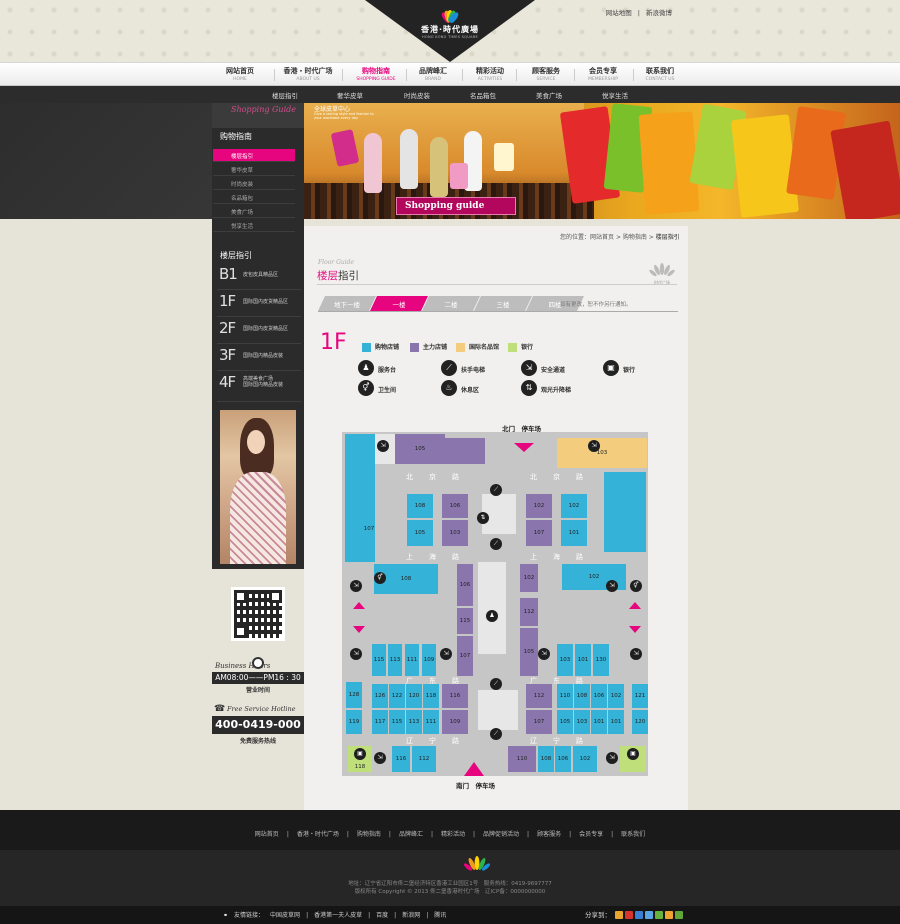 This screenshot has height=924, width=900. Describe the element at coordinates (397, 696) in the screenshot. I see `unit: 122` at that location.